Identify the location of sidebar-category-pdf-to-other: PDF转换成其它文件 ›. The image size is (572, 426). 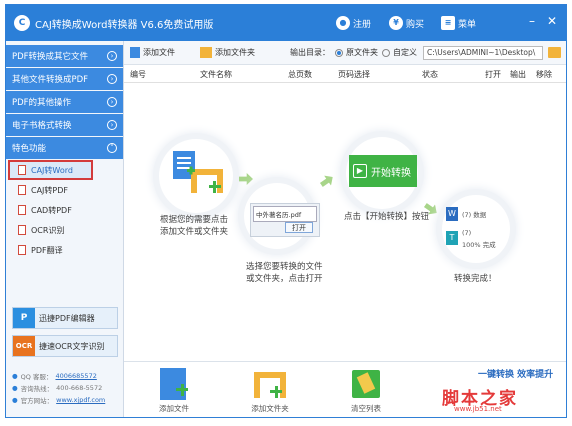
(64, 56).